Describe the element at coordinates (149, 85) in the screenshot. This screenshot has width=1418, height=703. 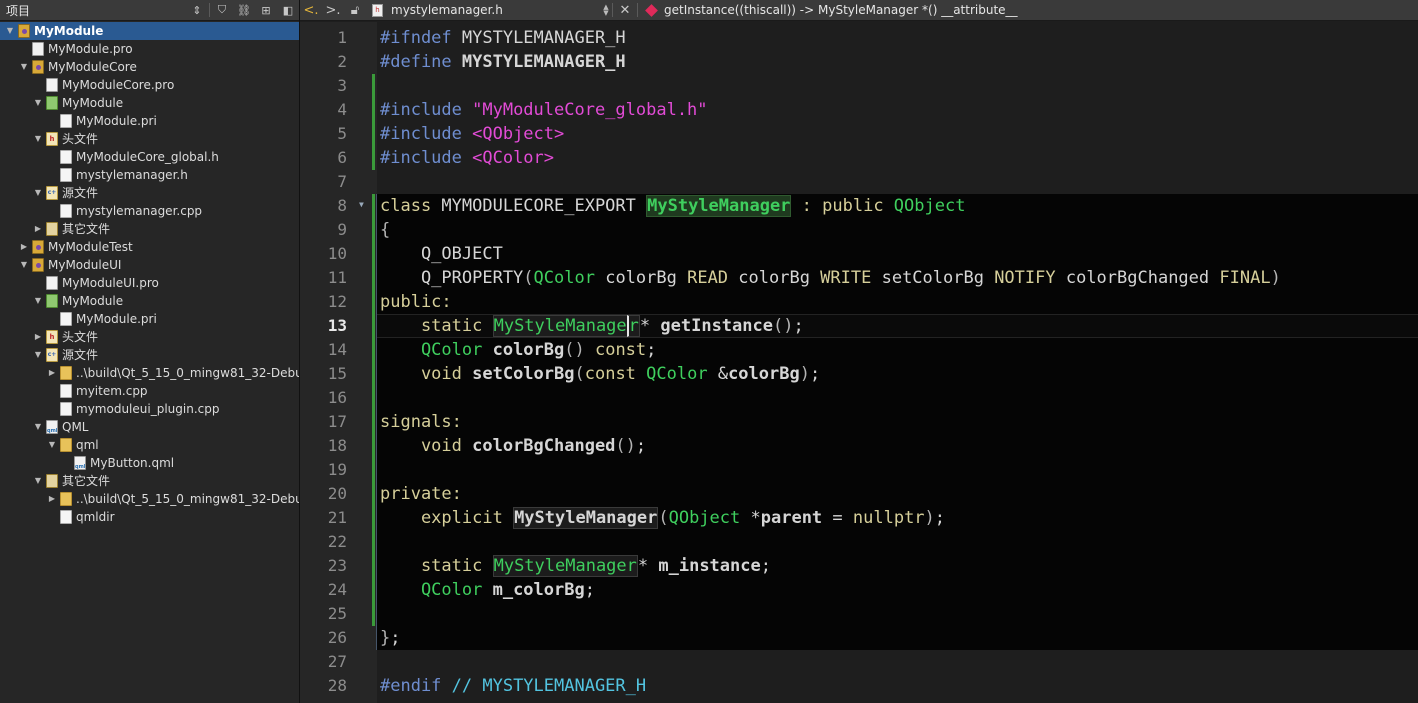
I see `tree-item: MyModuleCore.pro` at that location.